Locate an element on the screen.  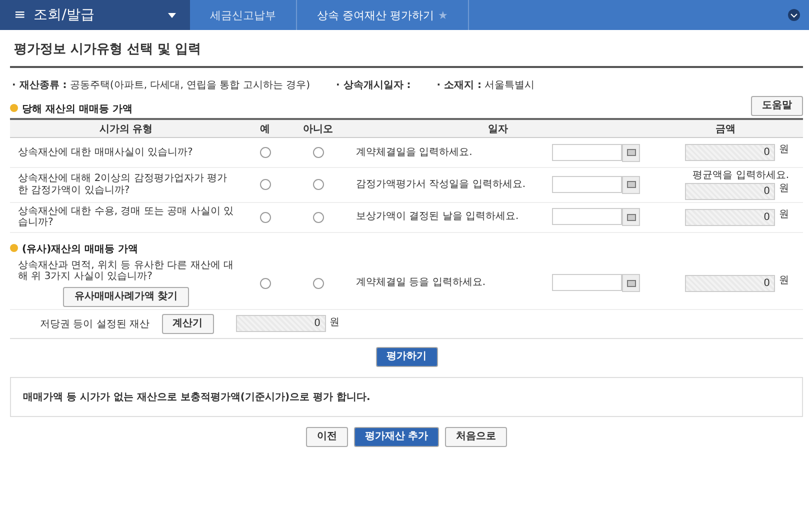
question-text: 상속재산에 대해 2이상의 감정평가업자가 평가한 감정가액이 있습니까? is located at coordinates (126, 185).